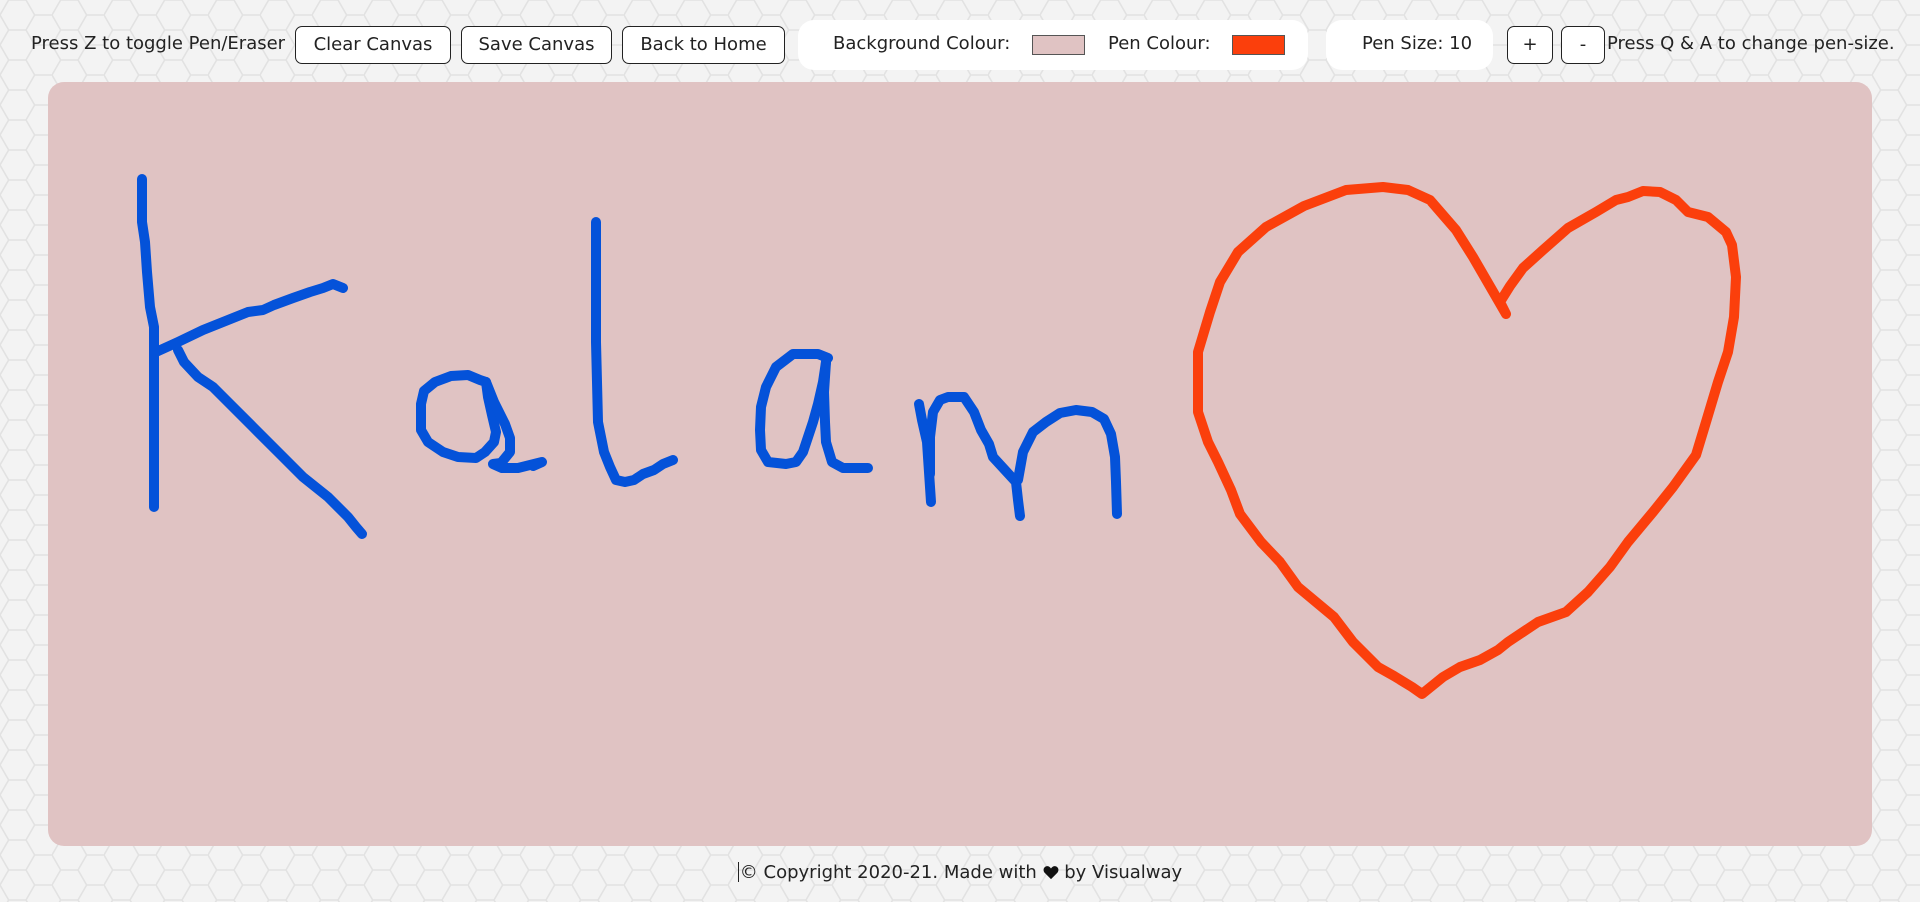 The height and width of the screenshot is (902, 1920). Describe the element at coordinates (1530, 45) in the screenshot. I see `increase-pen-size-button: +` at that location.